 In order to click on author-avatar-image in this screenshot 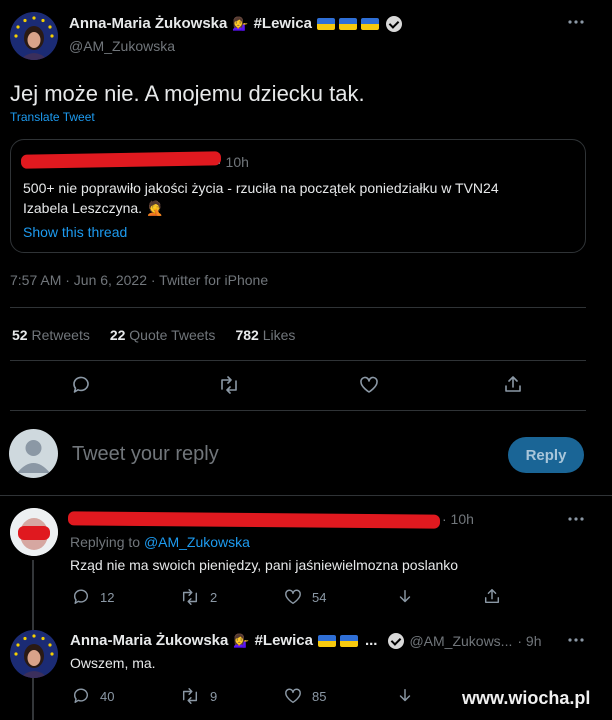, I will do `click(34, 36)`.